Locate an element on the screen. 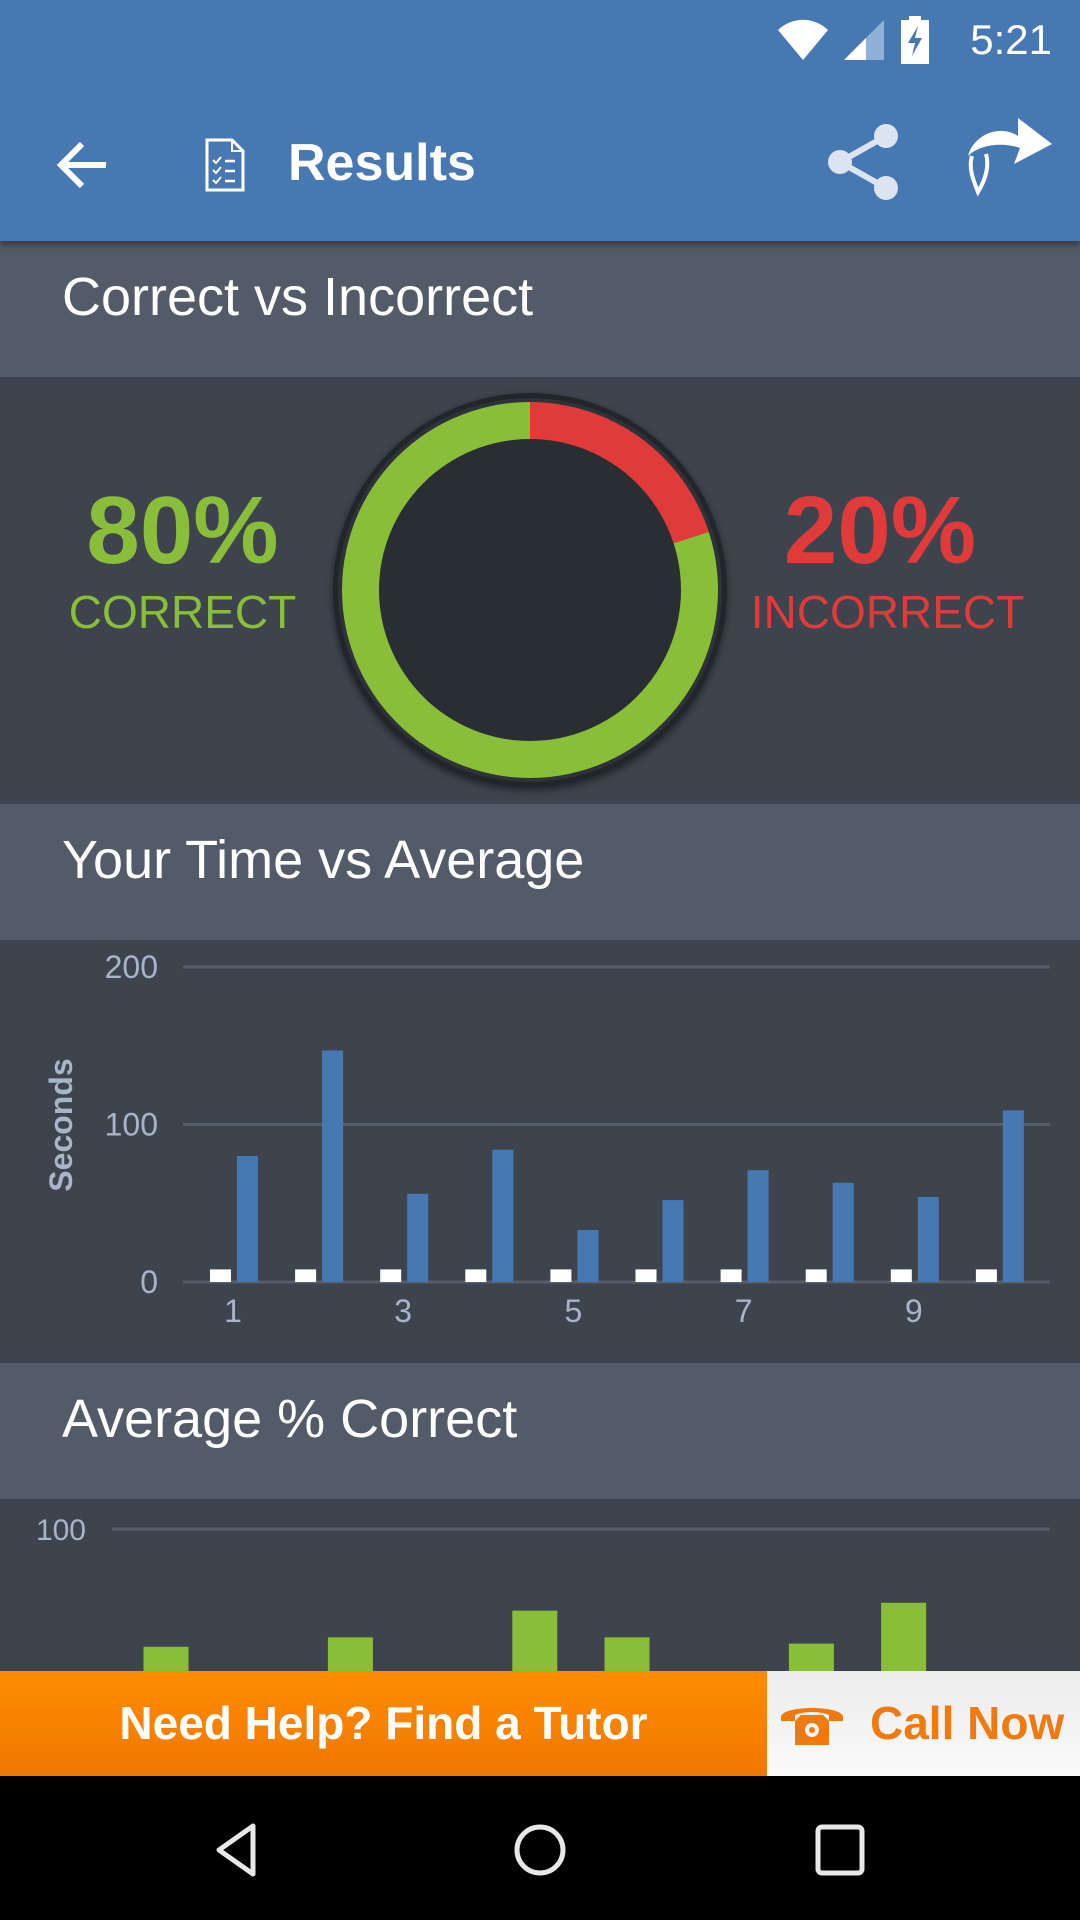 The width and height of the screenshot is (1080, 1920). arrow-left-icon is located at coordinates (81, 165).